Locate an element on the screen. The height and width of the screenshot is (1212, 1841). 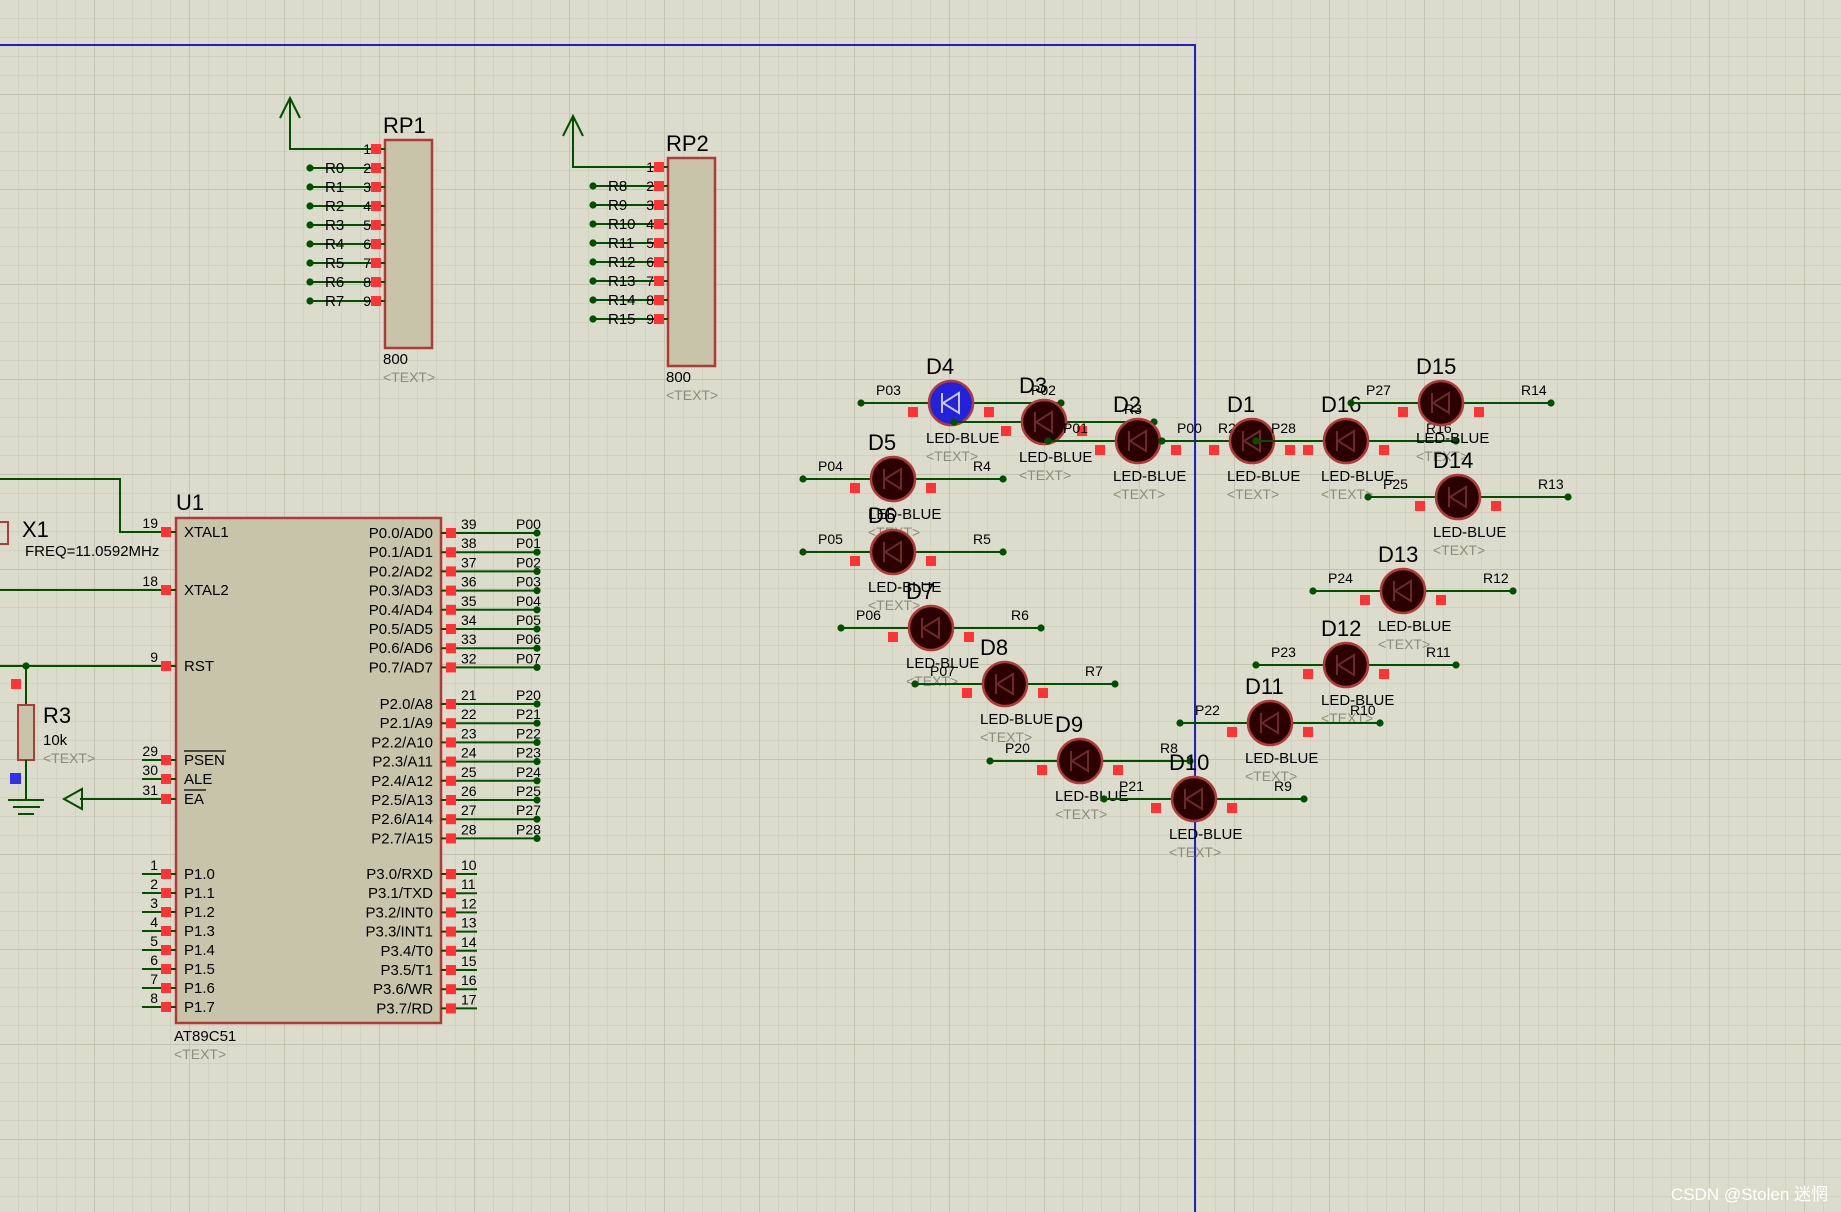
mcu-pin-number: 9 is located at coordinates (154, 657).